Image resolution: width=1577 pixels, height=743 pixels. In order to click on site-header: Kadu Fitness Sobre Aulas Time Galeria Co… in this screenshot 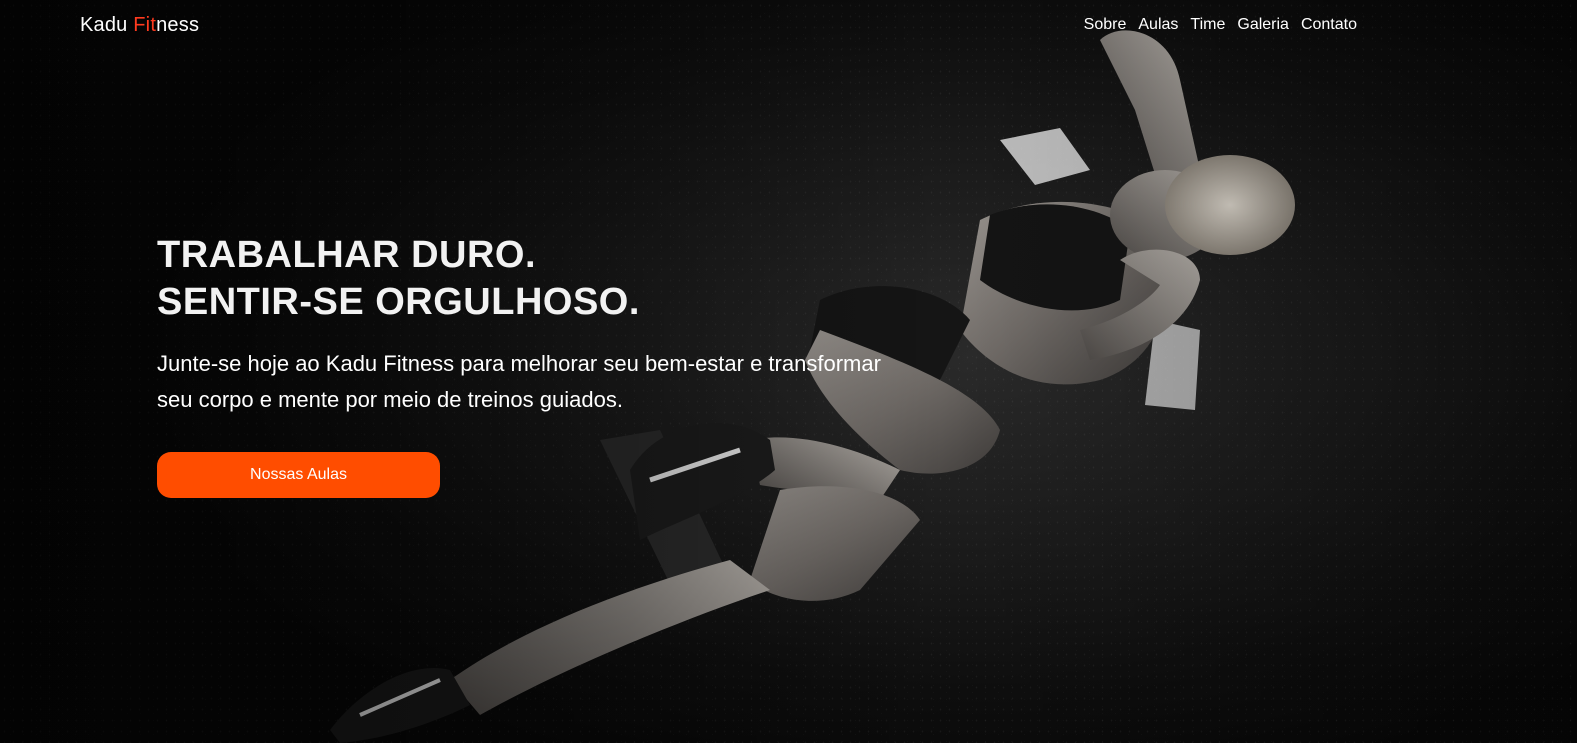, I will do `click(788, 26)`.